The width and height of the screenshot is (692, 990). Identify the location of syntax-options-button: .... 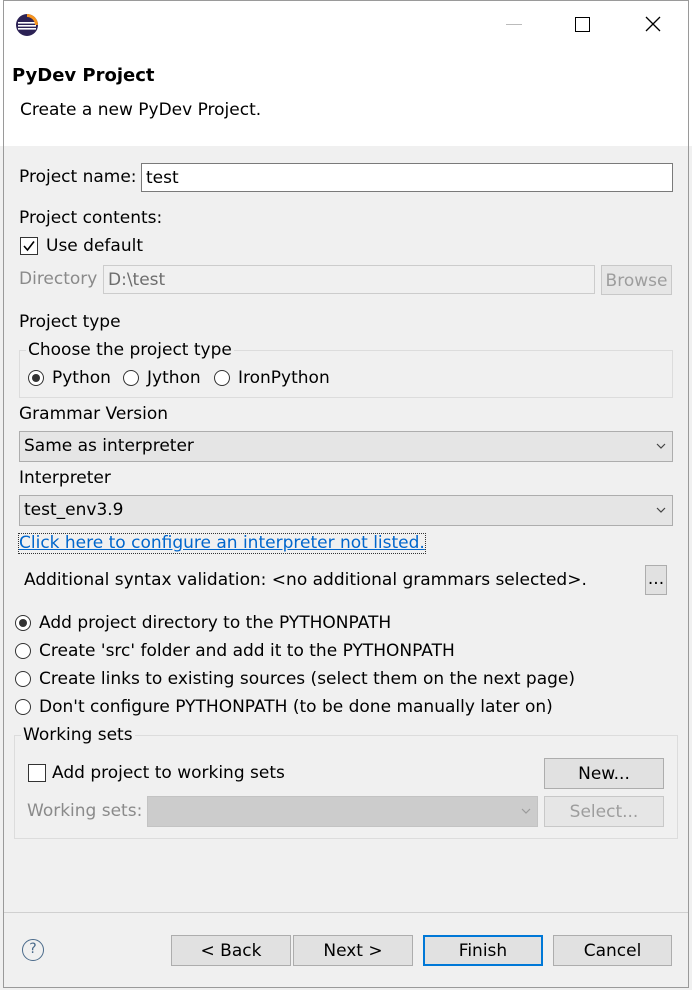
(656, 580).